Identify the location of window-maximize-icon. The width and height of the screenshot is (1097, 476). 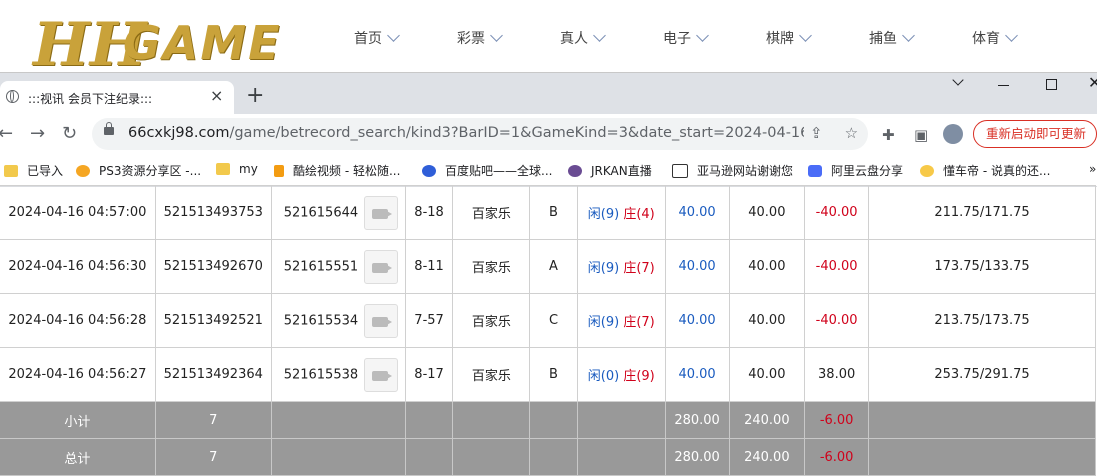
(1051, 84).